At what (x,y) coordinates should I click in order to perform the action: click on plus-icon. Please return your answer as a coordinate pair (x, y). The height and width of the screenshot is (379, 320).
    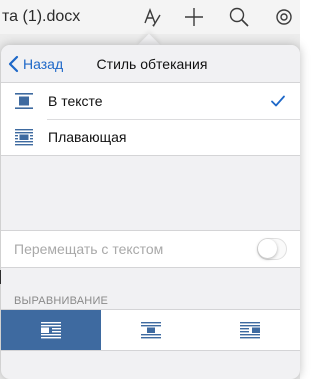
    Looking at the image, I should click on (194, 17).